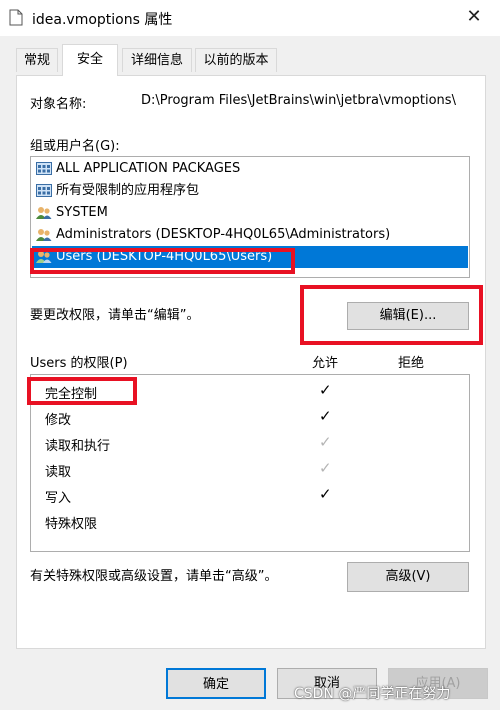  Describe the element at coordinates (236, 60) in the screenshot. I see `tab-previous-versions: 以前的版本` at that location.